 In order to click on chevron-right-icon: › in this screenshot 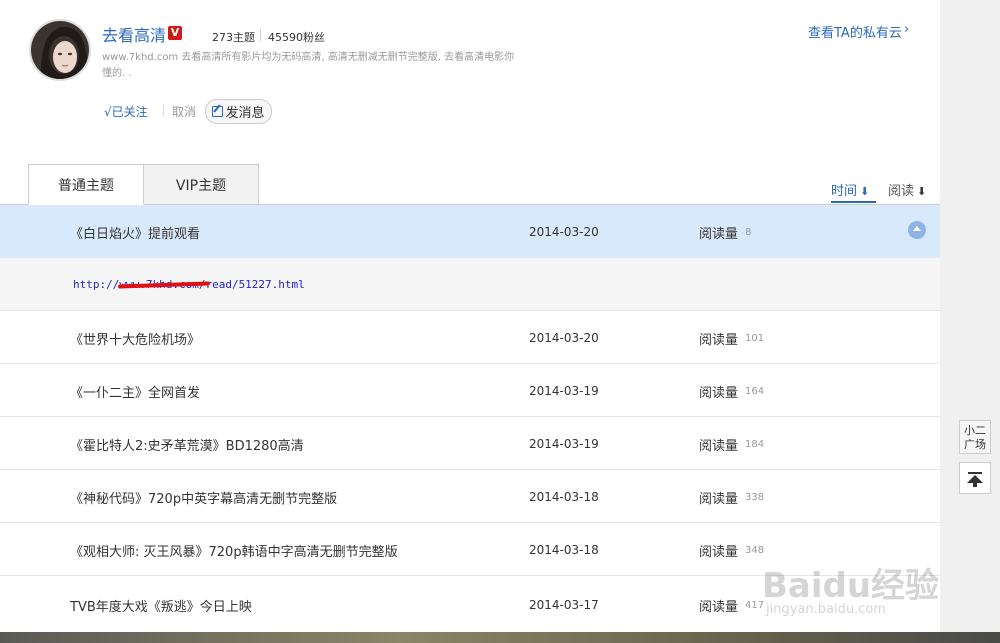, I will do `click(906, 29)`.